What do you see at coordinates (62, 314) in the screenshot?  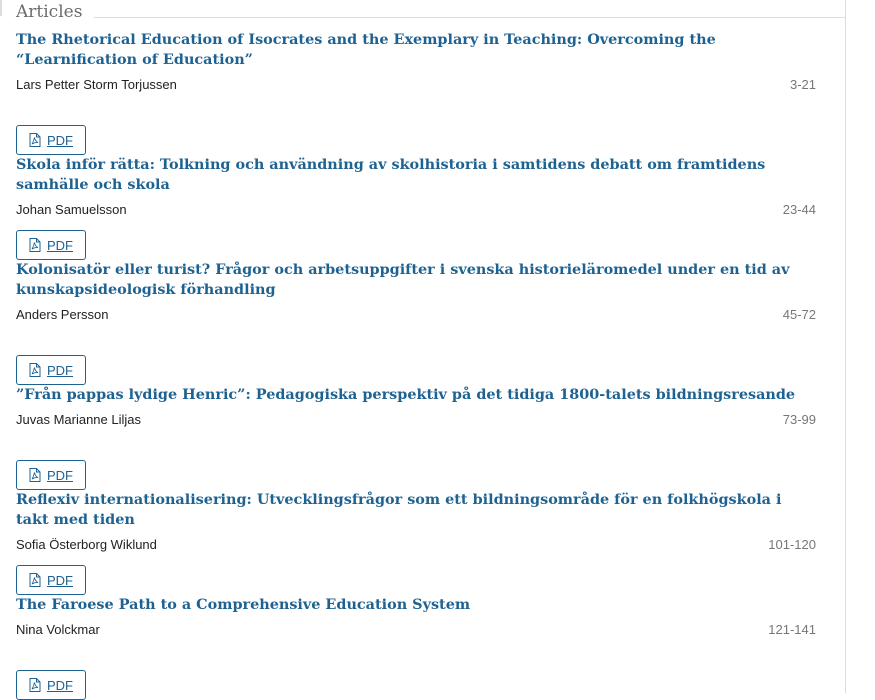 I see `article-authors: Anders Persson` at bounding box center [62, 314].